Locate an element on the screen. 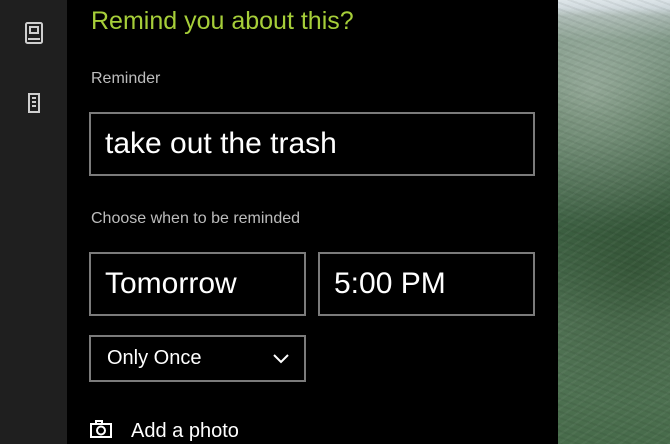  repeat-value: Only Once is located at coordinates (154, 358).